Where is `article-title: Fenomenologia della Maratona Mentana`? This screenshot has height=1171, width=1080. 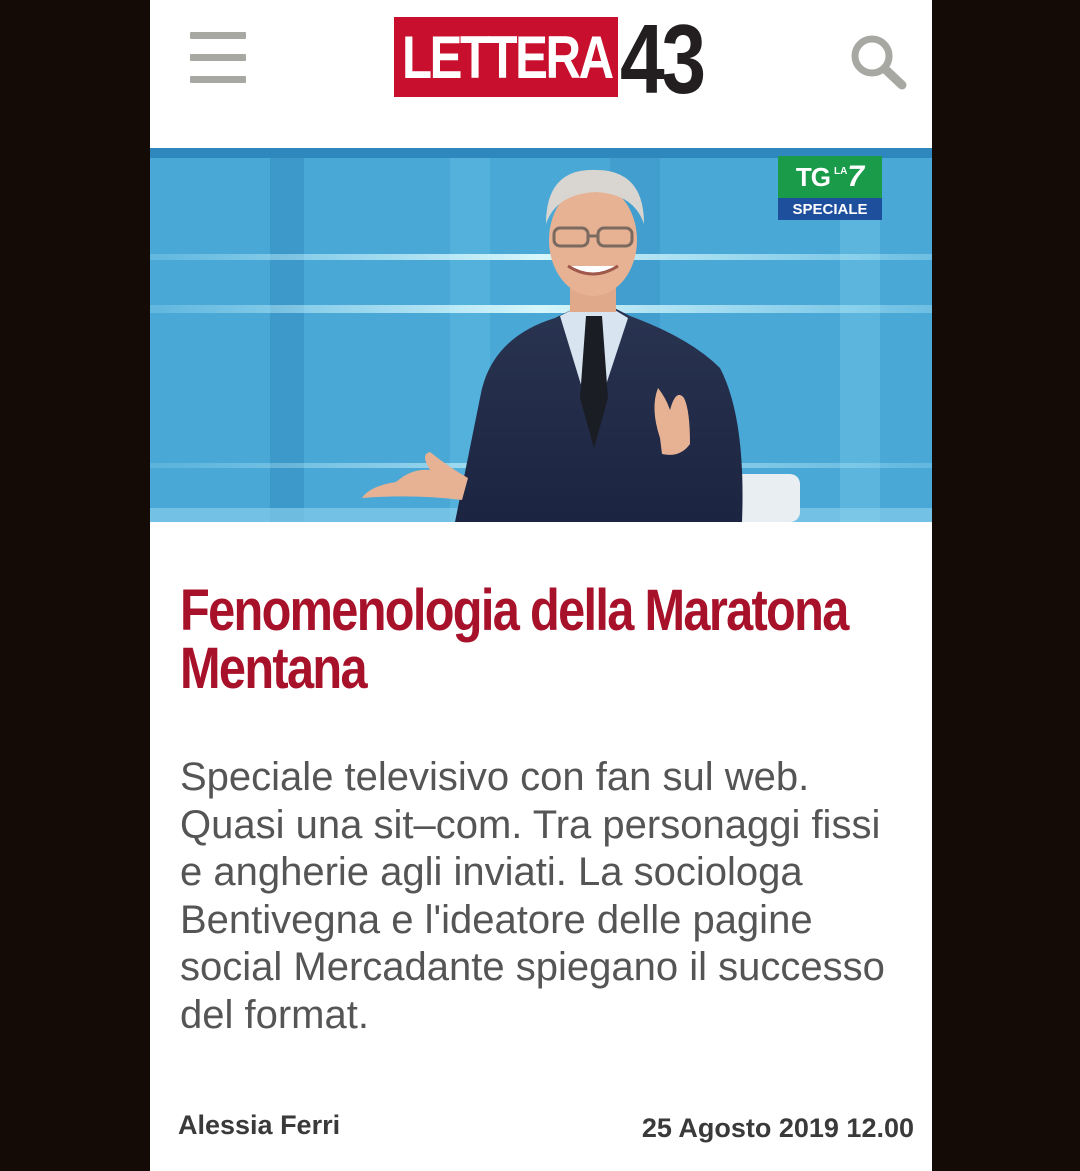
article-title: Fenomenologia della Maratona Mentana is located at coordinates (549, 640).